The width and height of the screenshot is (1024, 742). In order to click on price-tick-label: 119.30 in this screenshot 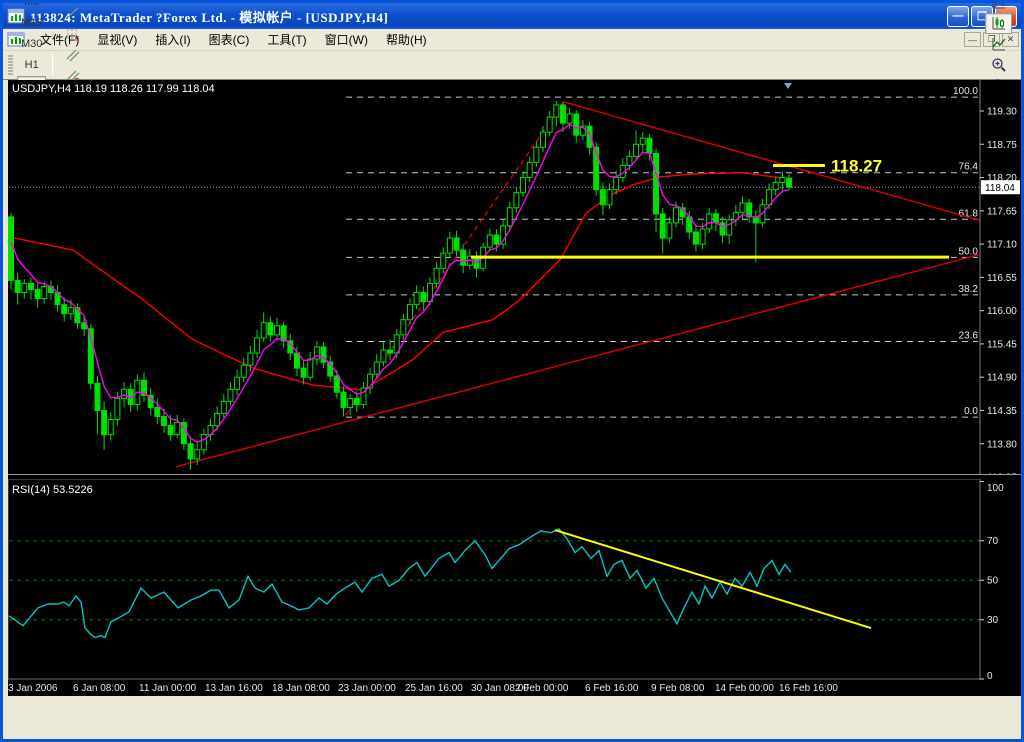, I will do `click(1002, 112)`.